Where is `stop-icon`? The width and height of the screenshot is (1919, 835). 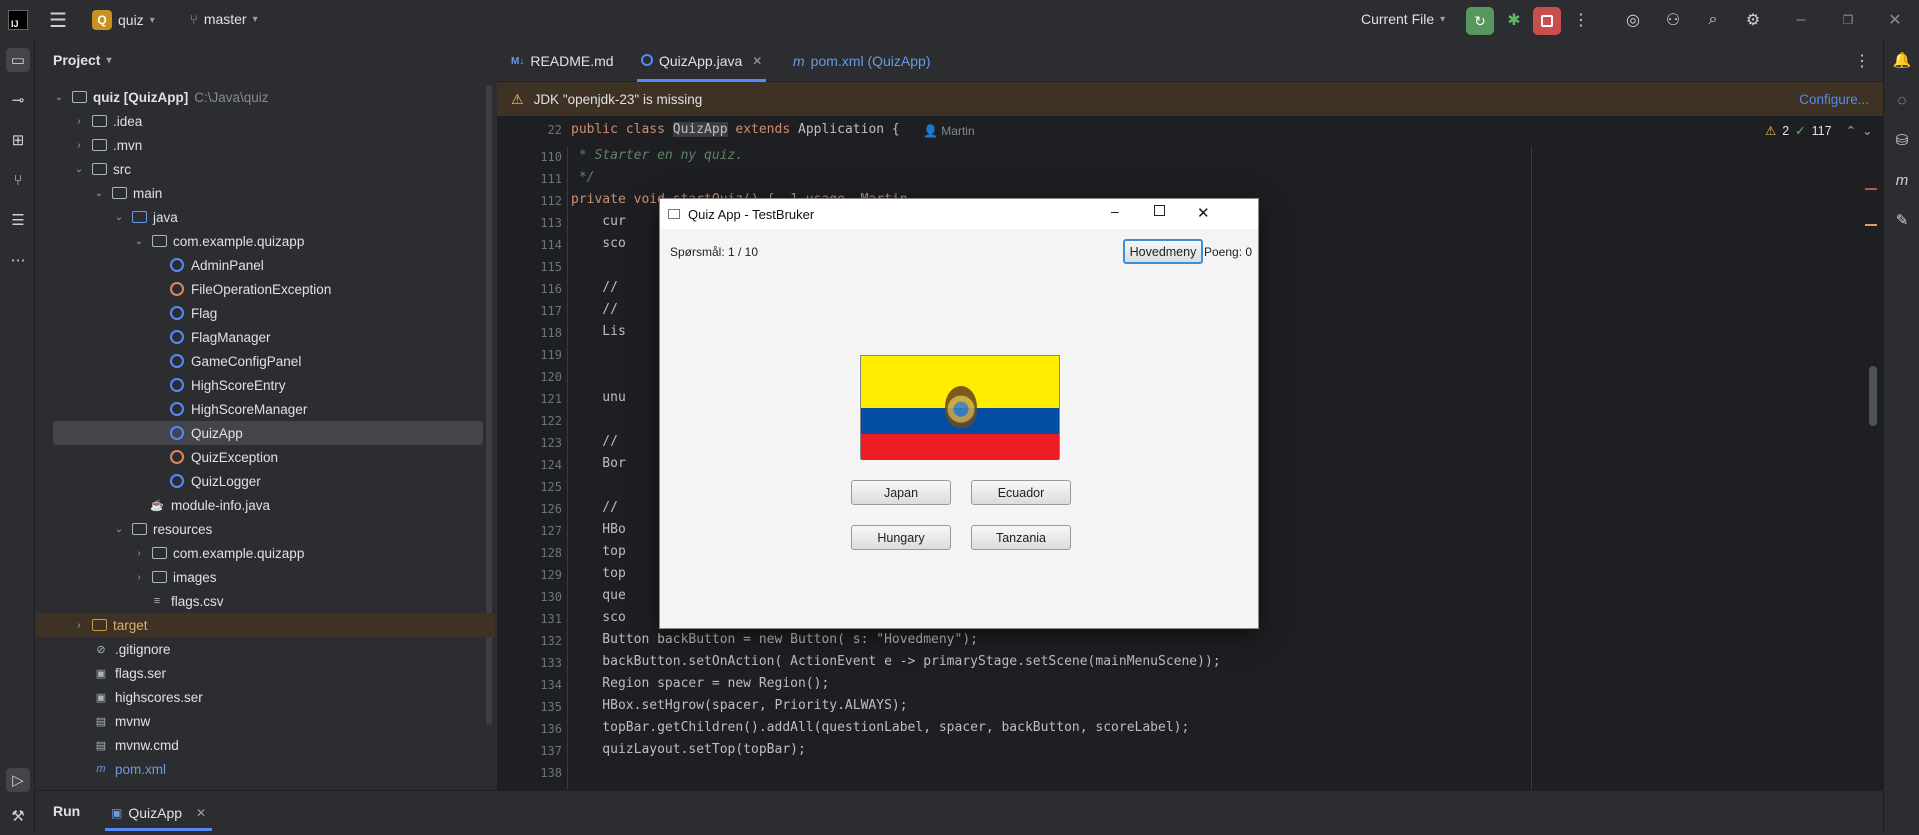
stop-icon is located at coordinates (1547, 21).